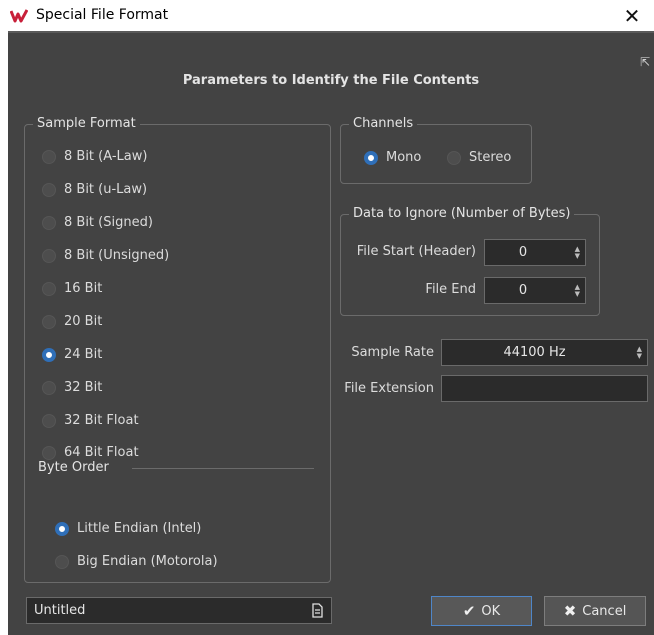  Describe the element at coordinates (389, 388) in the screenshot. I see `file-extension-label: File Extension` at that location.